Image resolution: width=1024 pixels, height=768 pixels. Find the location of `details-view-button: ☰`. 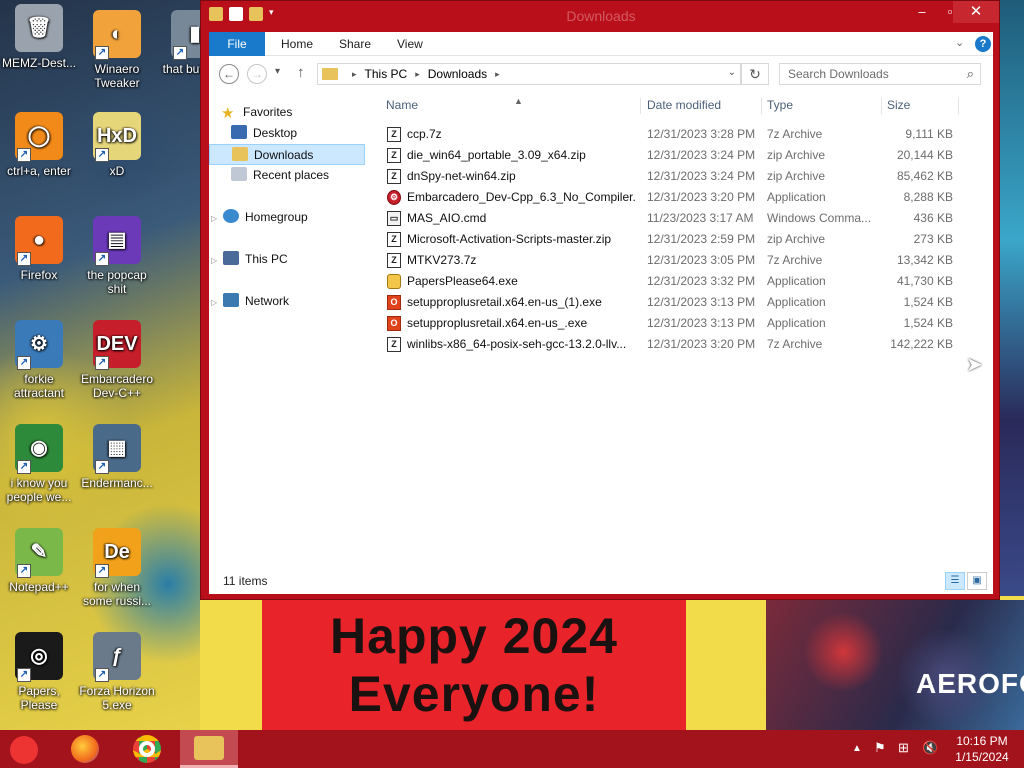

details-view-button: ☰ is located at coordinates (955, 581).